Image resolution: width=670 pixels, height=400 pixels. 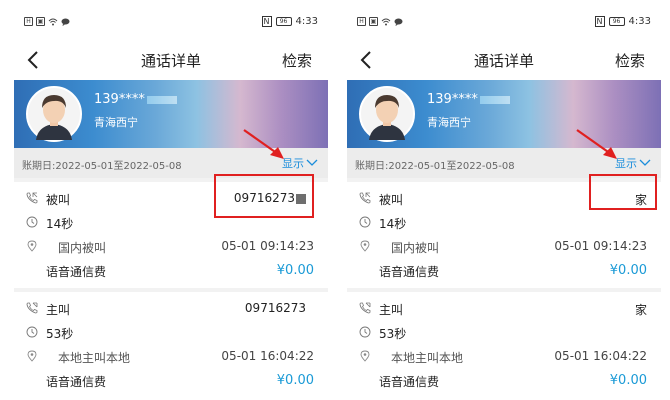 What do you see at coordinates (449, 122) in the screenshot?
I see `region-label: 青海西宁` at bounding box center [449, 122].